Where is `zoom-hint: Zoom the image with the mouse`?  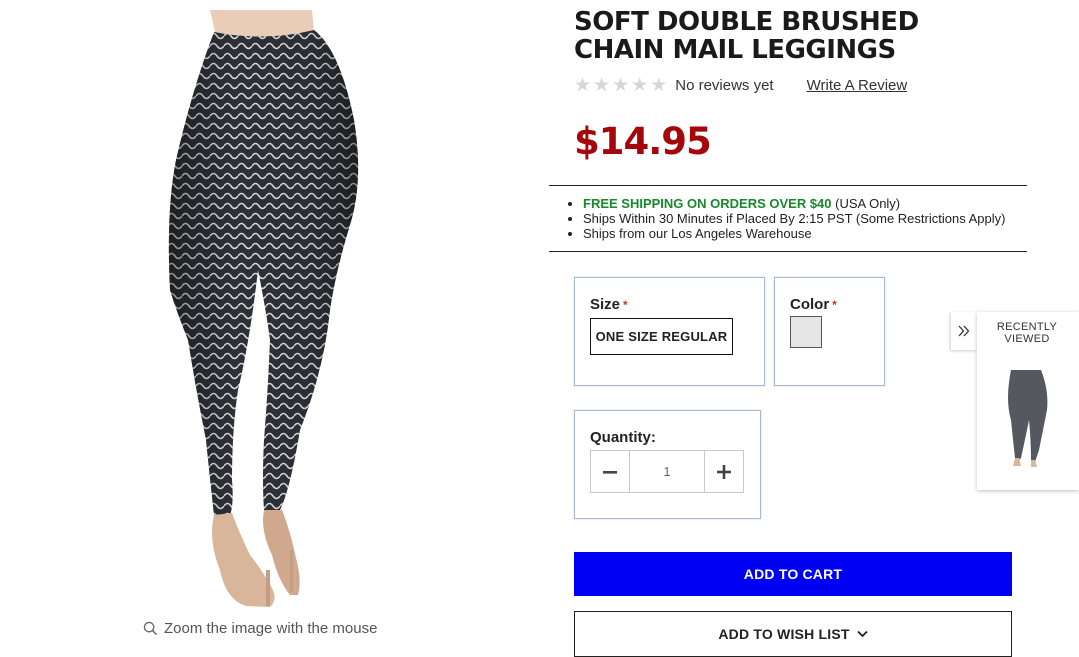
zoom-hint: Zoom the image with the mouse is located at coordinates (260, 628).